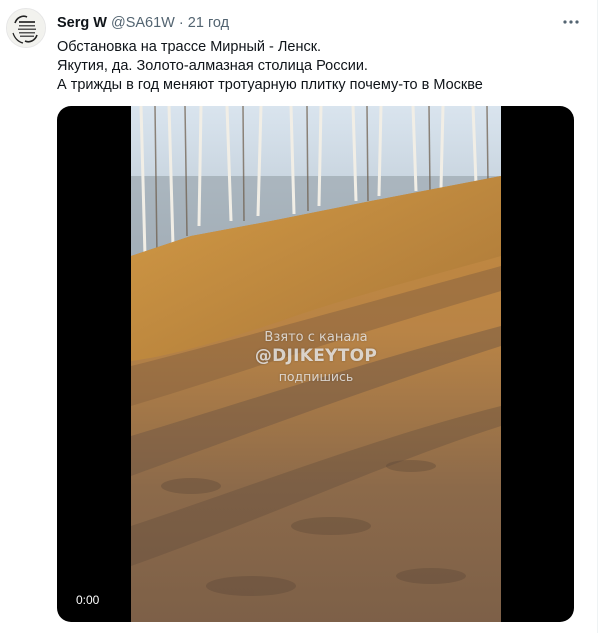 The width and height of the screenshot is (598, 633). I want to click on handle: @SA61W, so click(143, 23).